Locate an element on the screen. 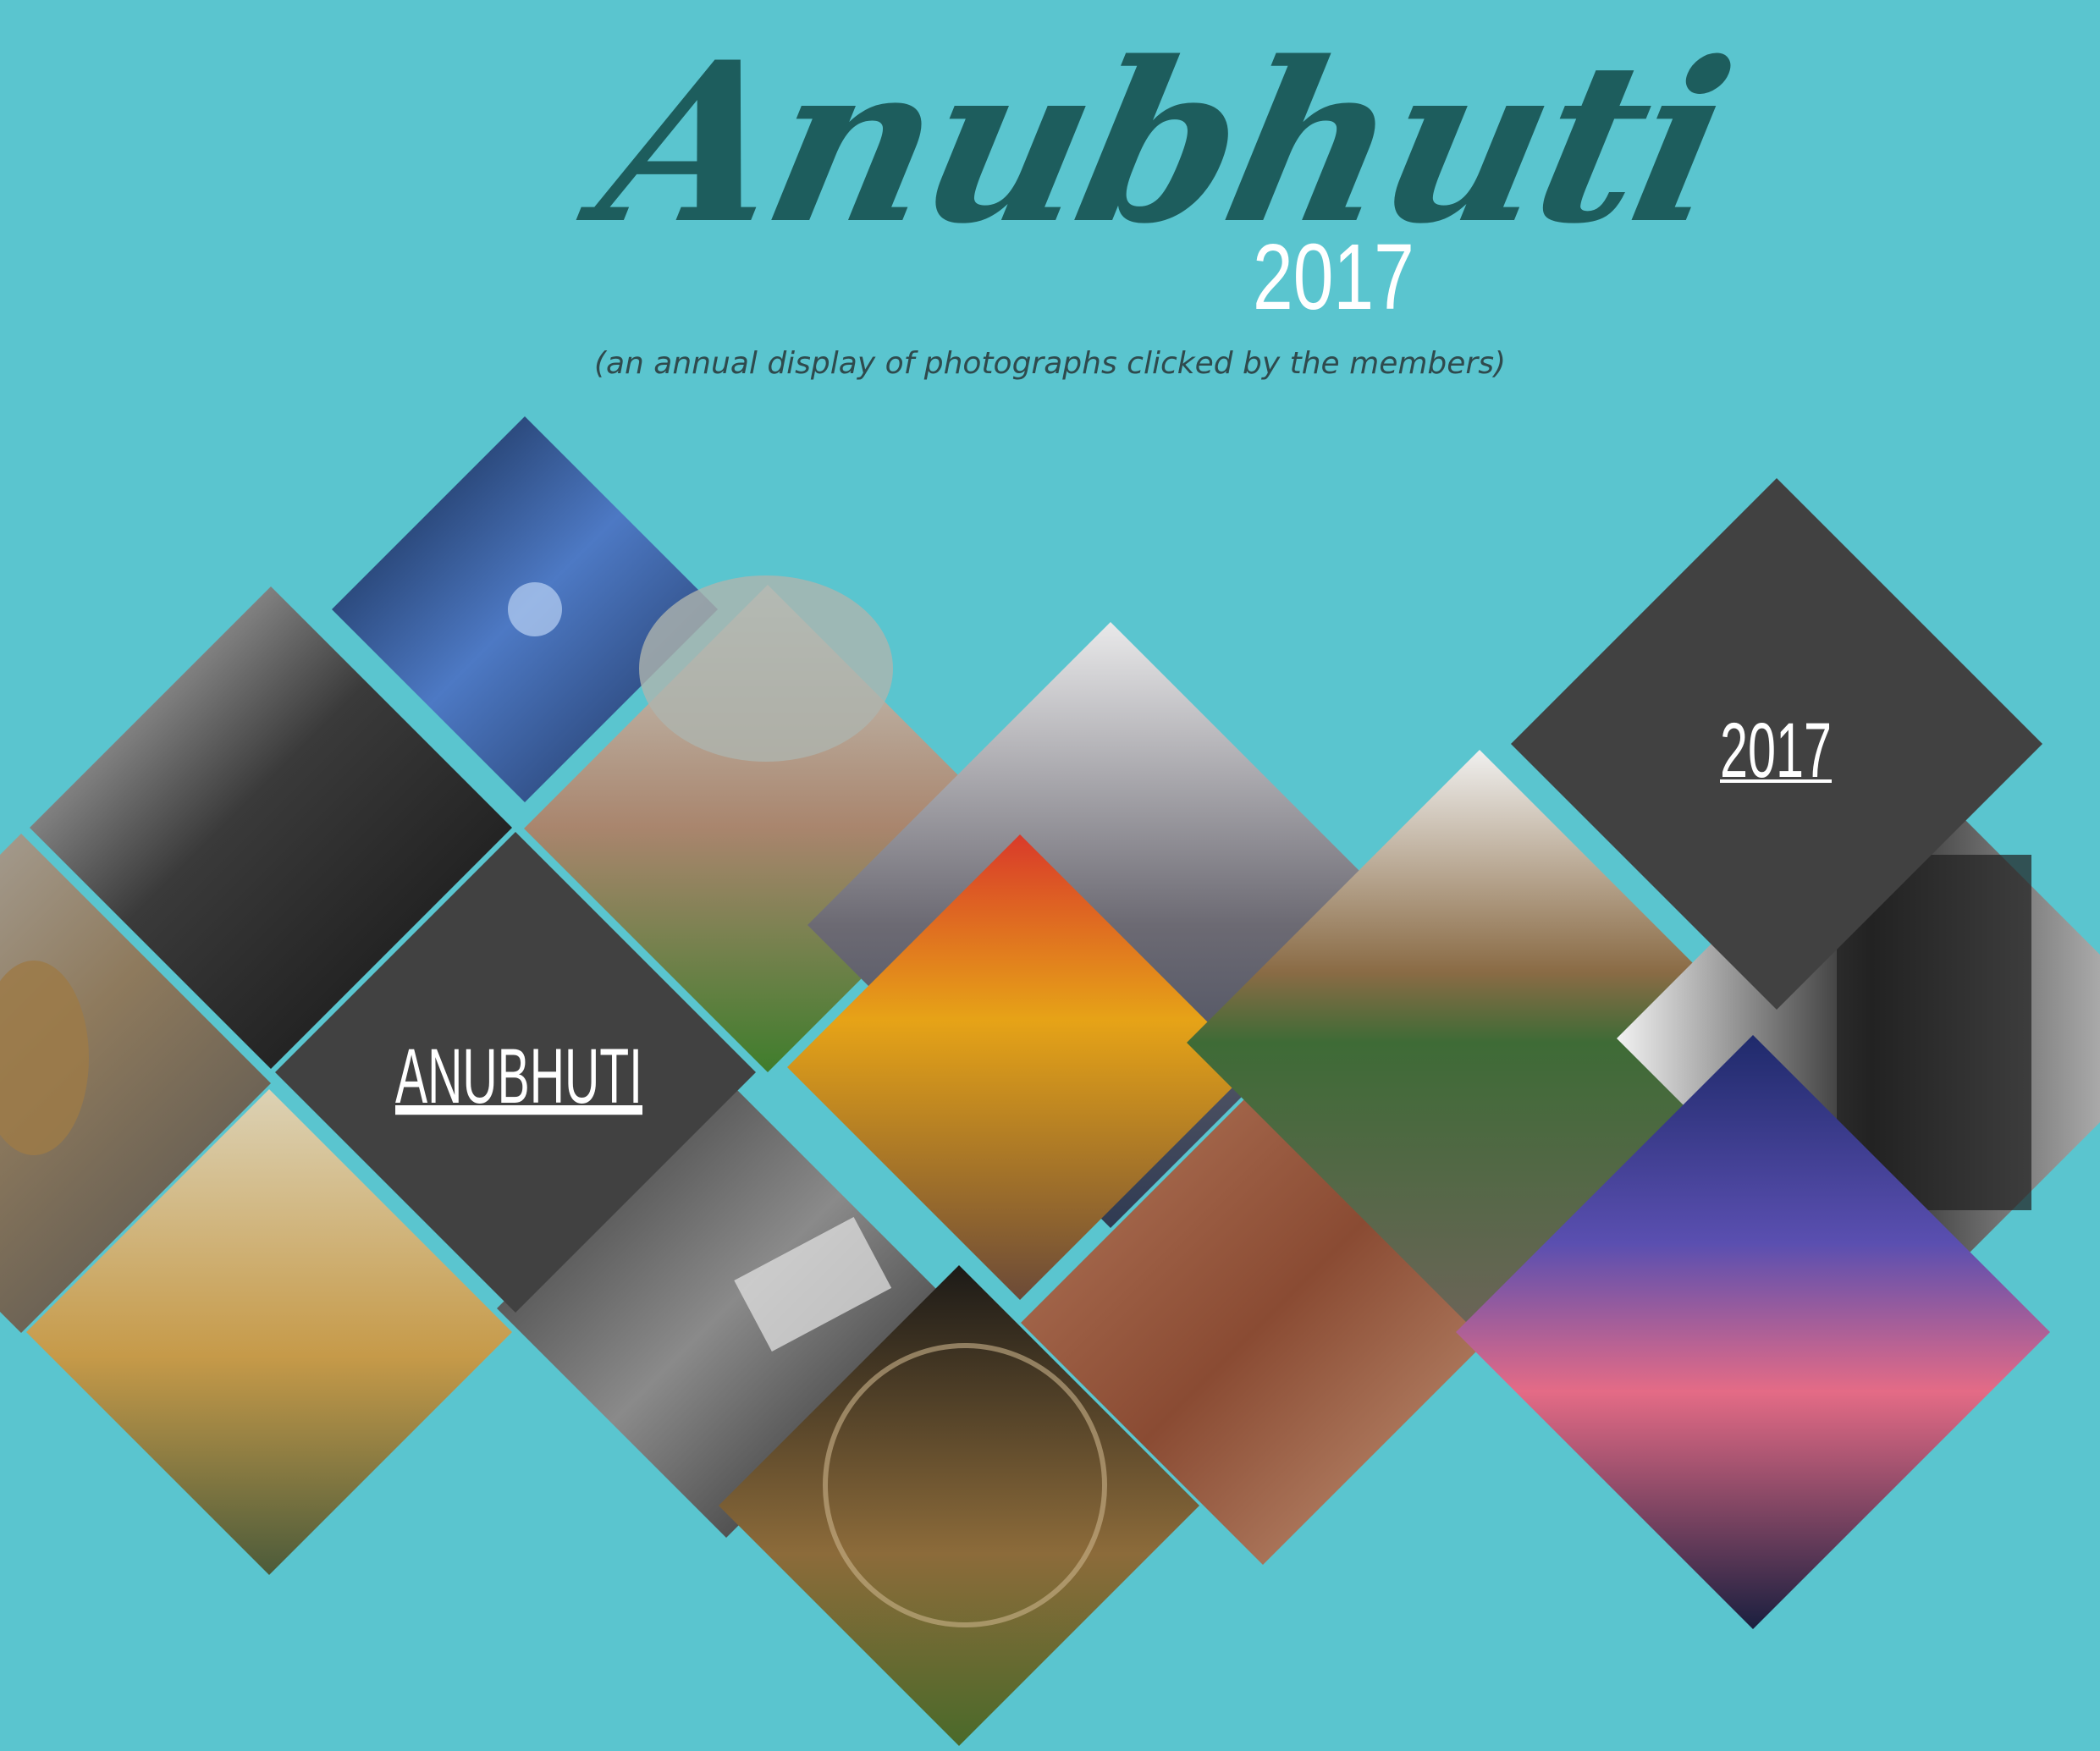 The width and height of the screenshot is (2100, 1751). dome-shape is located at coordinates (766, 668).